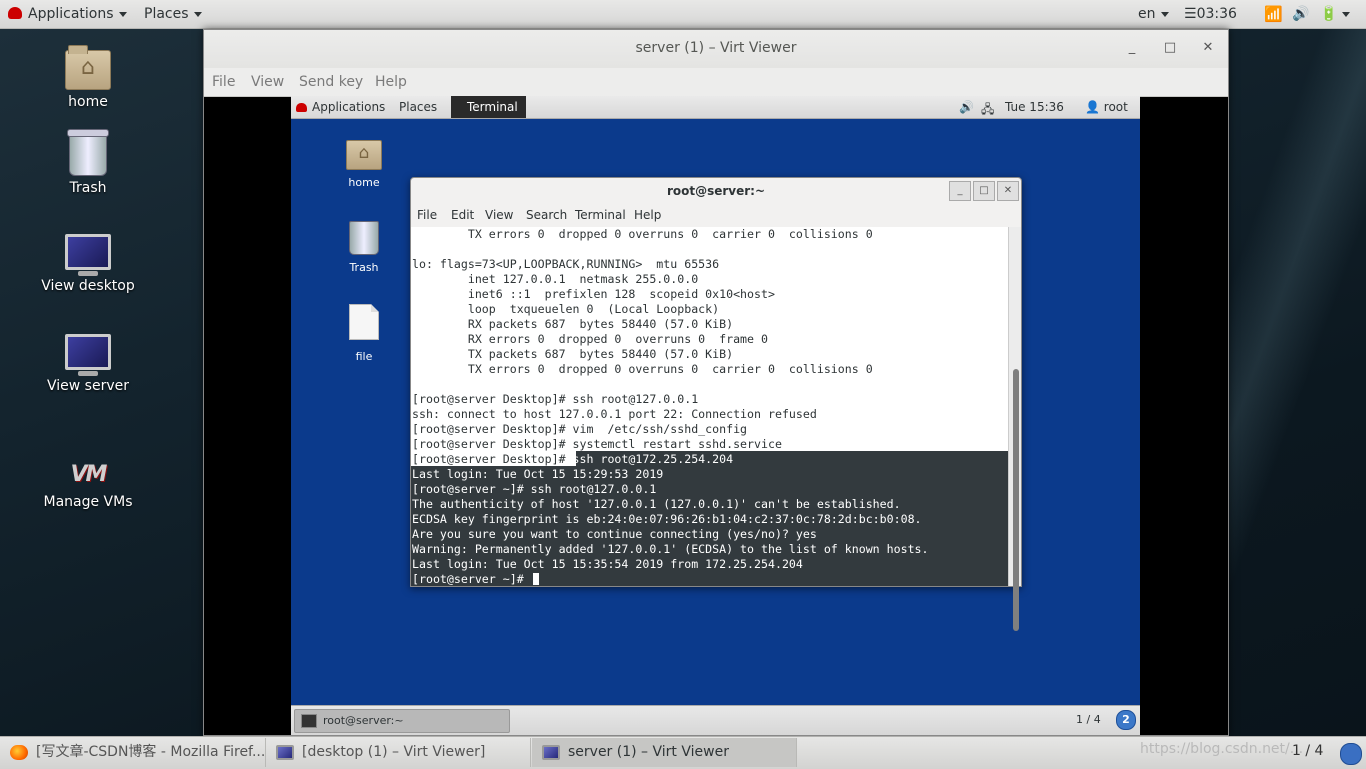 Image resolution: width=1366 pixels, height=769 pixels. I want to click on guest-icon-file: file, so click(364, 333).